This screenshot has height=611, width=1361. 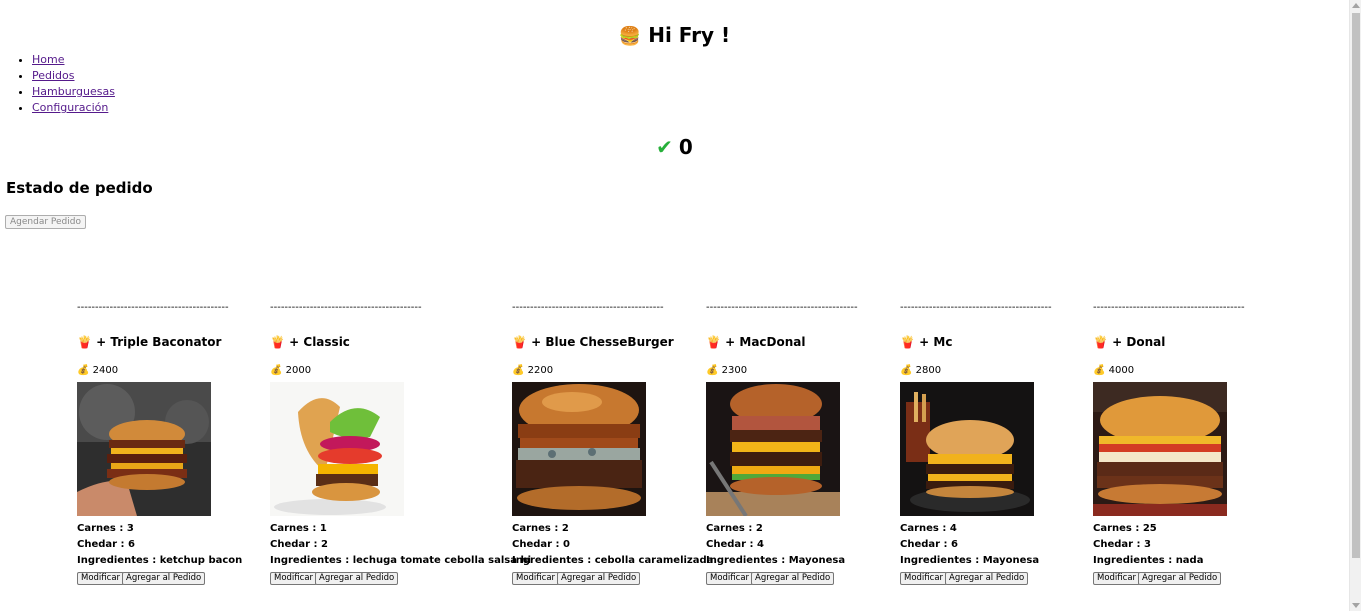 What do you see at coordinates (189, 371) in the screenshot?
I see `burger-price-row: 💰 2400` at bounding box center [189, 371].